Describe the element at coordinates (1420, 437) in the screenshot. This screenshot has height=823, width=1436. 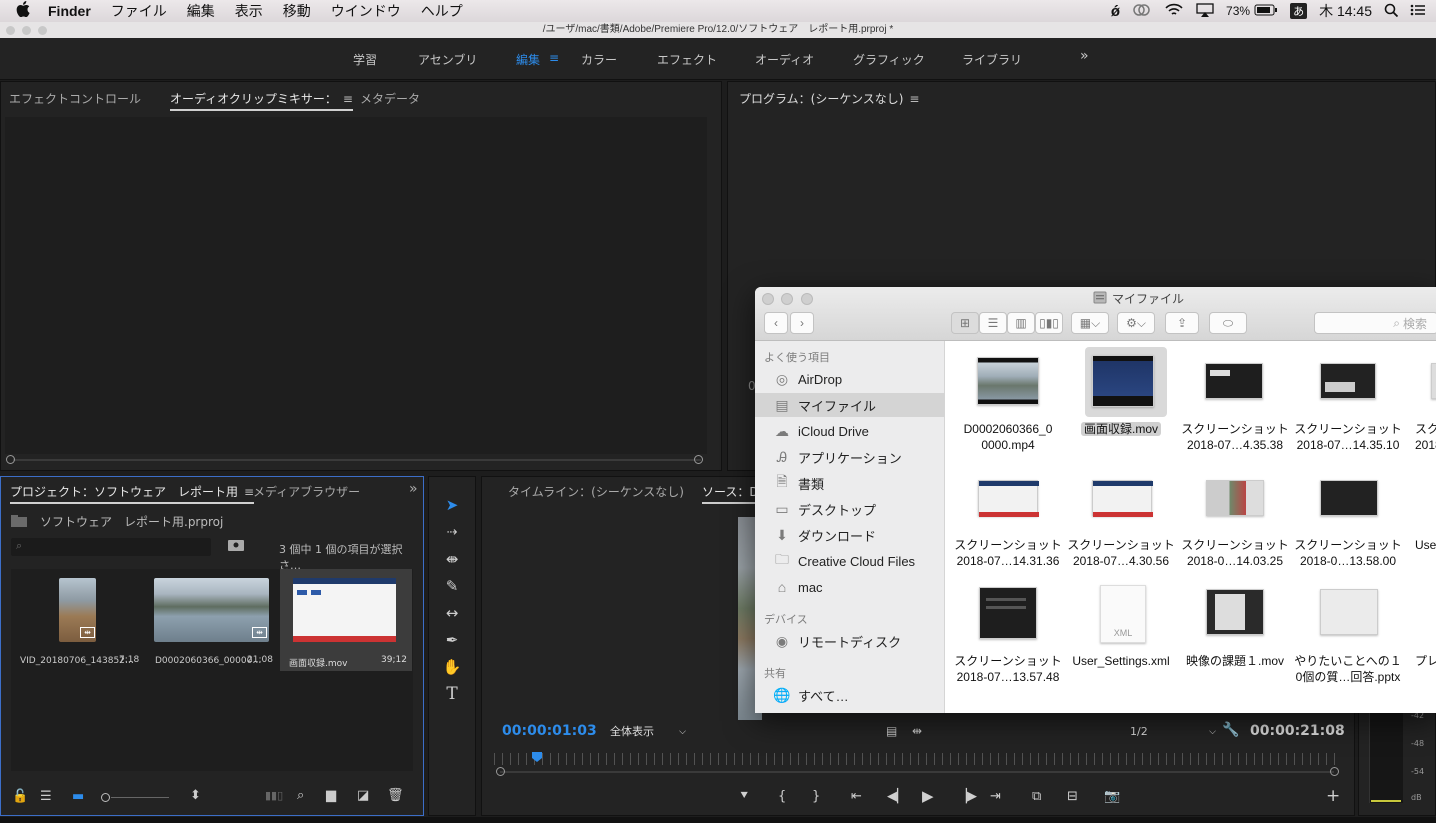
I see `file-item: スク 2018` at that location.